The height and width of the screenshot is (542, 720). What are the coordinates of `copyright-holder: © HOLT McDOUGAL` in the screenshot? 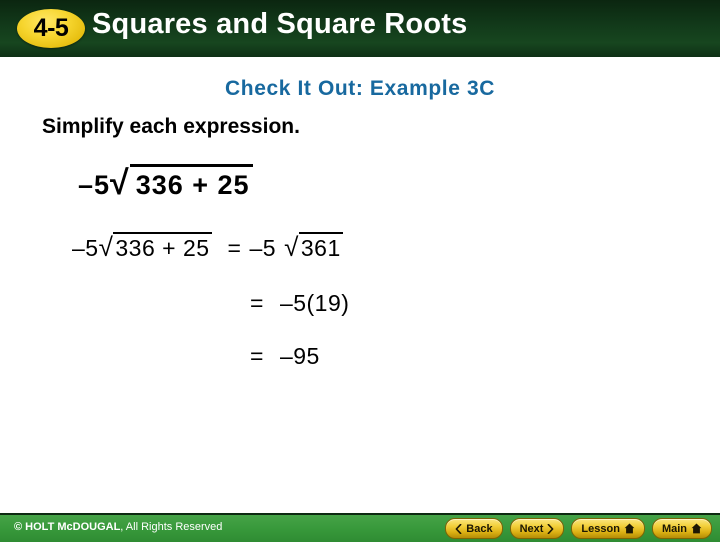 It's located at (67, 527).